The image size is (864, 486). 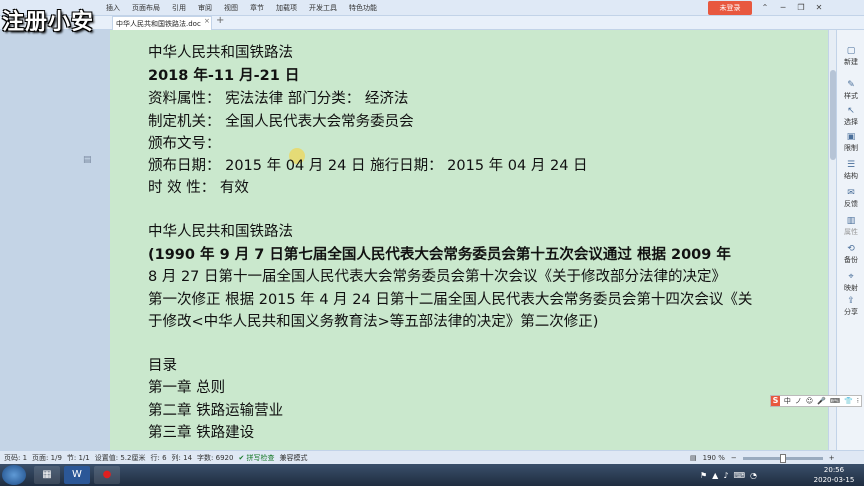 I want to click on doc-history-line: 于修改<中华人民共和国义务教育法>等五部法律的决定》第二次修正), so click(x=373, y=322).